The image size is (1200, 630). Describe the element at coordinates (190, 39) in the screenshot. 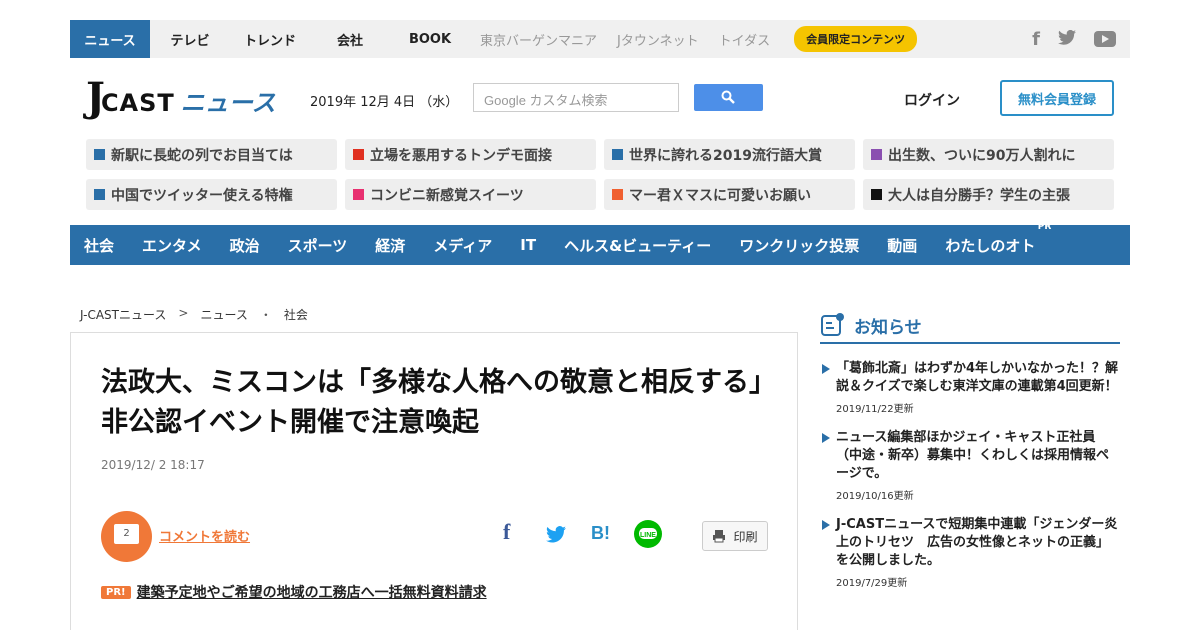

I see `tab-tv: テレビ` at that location.